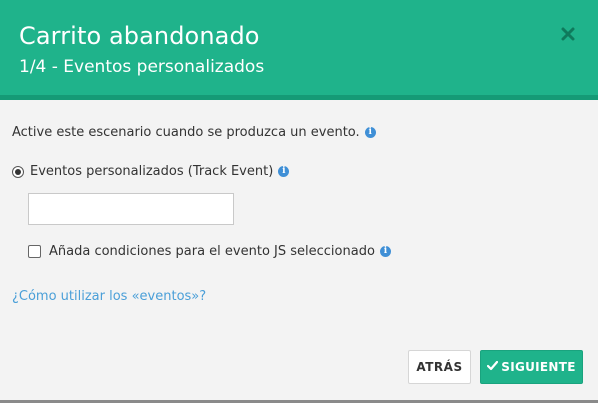  Describe the element at coordinates (538, 367) in the screenshot. I see `next-button-label: SIGUIENTE` at that location.